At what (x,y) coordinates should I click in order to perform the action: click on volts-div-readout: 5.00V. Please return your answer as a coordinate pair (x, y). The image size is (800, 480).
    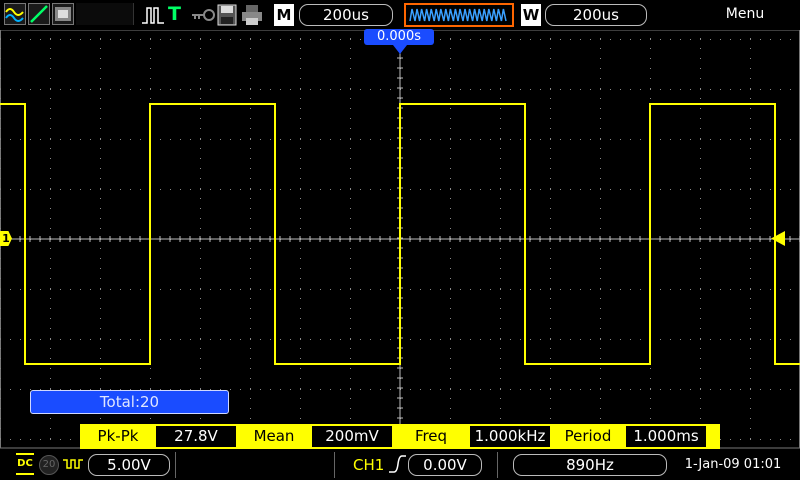
    Looking at the image, I should click on (129, 465).